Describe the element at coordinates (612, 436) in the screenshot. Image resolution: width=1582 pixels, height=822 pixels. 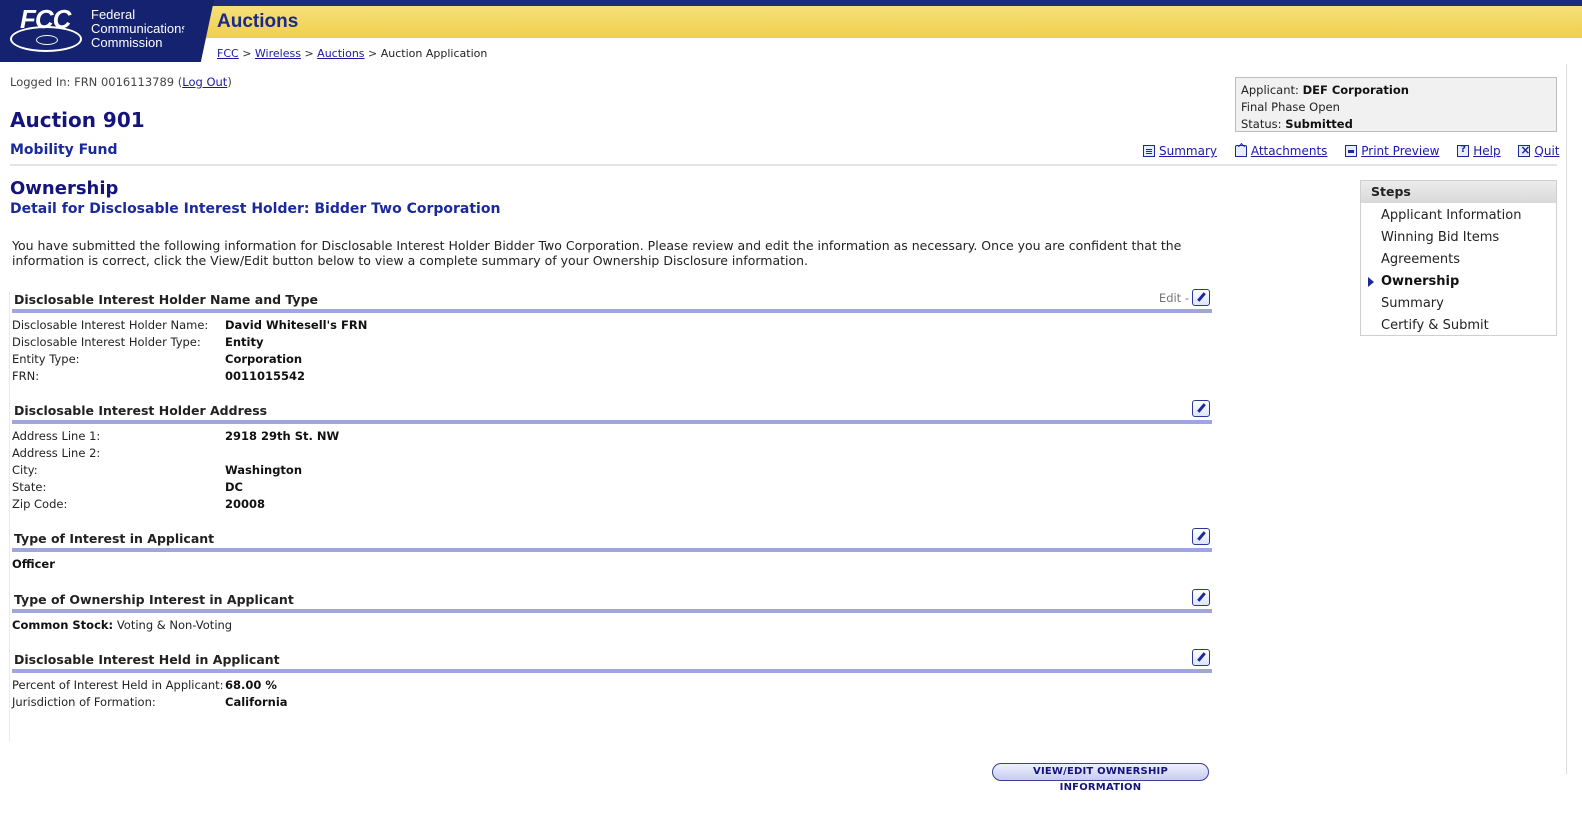
I see `field-row: Address Line 1: 2918 29th St. NW` at that location.